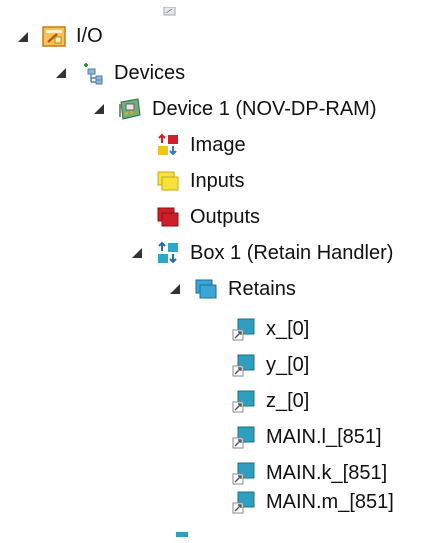 The width and height of the screenshot is (434, 543). I want to click on tree-node-retains: Retains, so click(245, 289).